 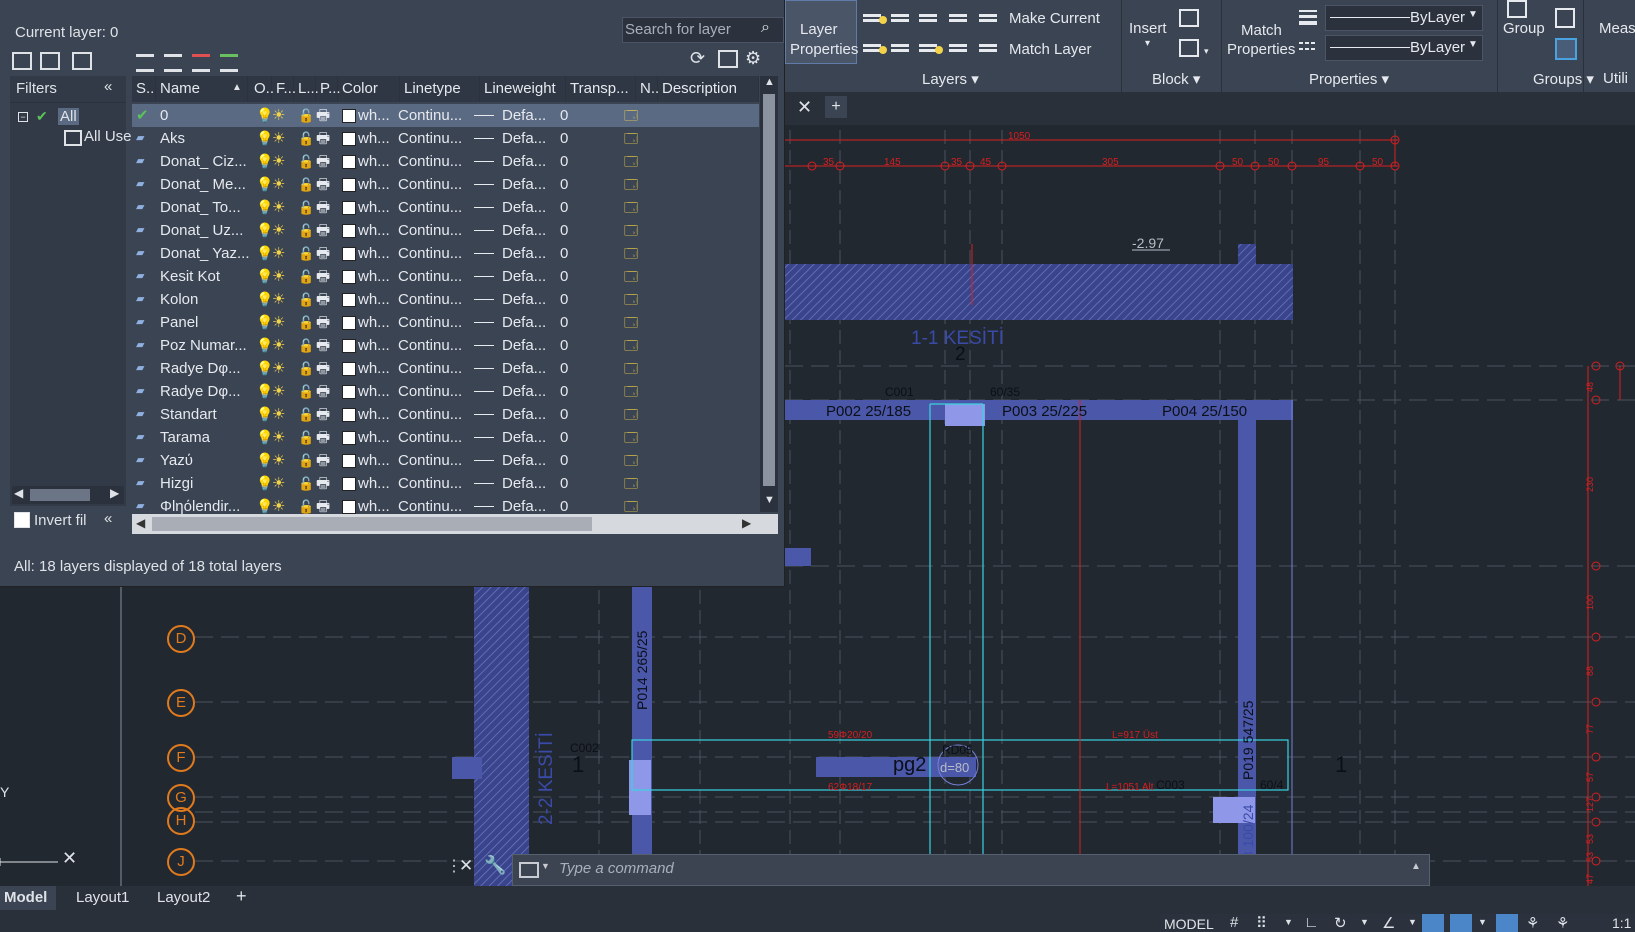 What do you see at coordinates (440, 89) in the screenshot?
I see `col-linetype: Linetype` at bounding box center [440, 89].